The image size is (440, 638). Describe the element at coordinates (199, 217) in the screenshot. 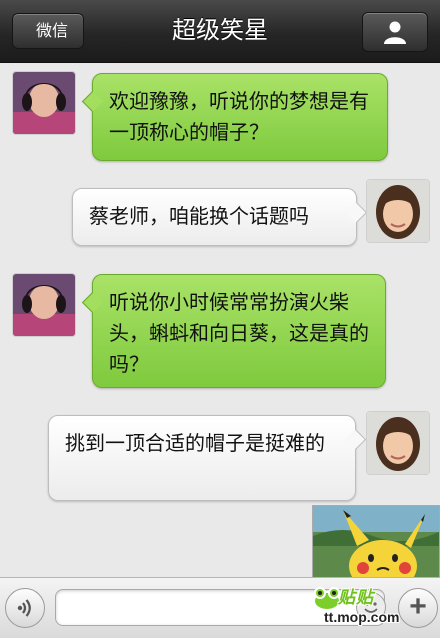

I see `message-text-2: 蔡老师，咱能换个话题吗` at that location.